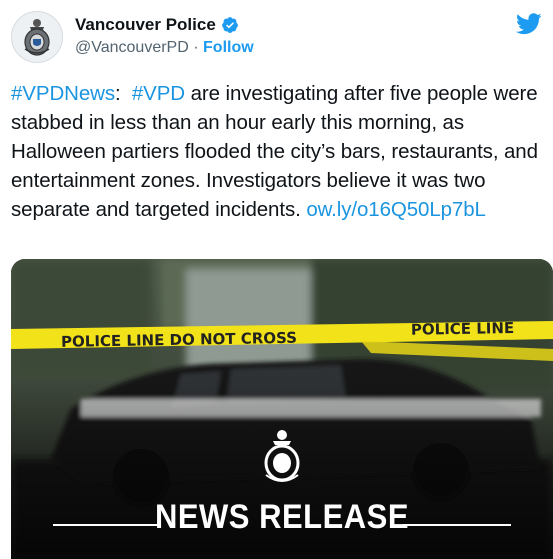 The image size is (553, 559). I want to click on display-name: Vancouver Police, so click(145, 25).